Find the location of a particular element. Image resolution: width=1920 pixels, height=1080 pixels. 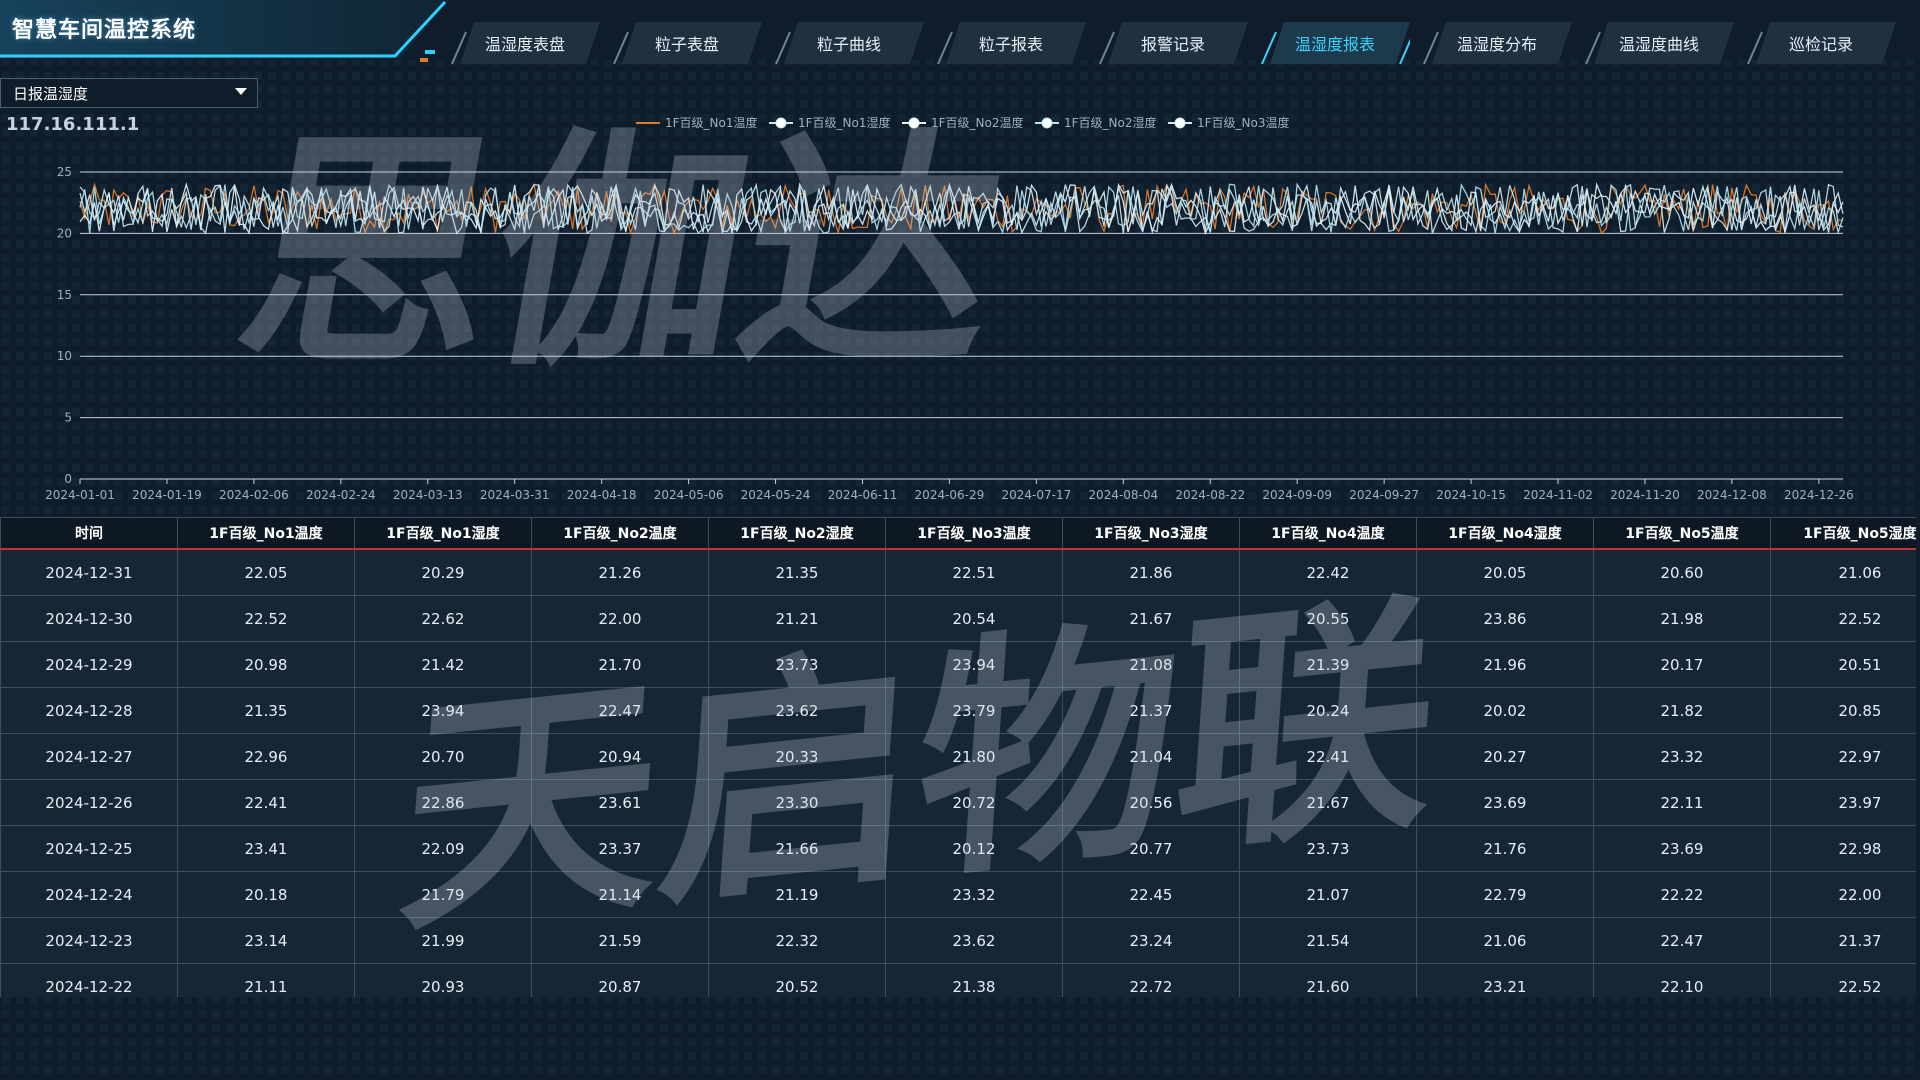

y-tick-label: 0 is located at coordinates (68, 479).